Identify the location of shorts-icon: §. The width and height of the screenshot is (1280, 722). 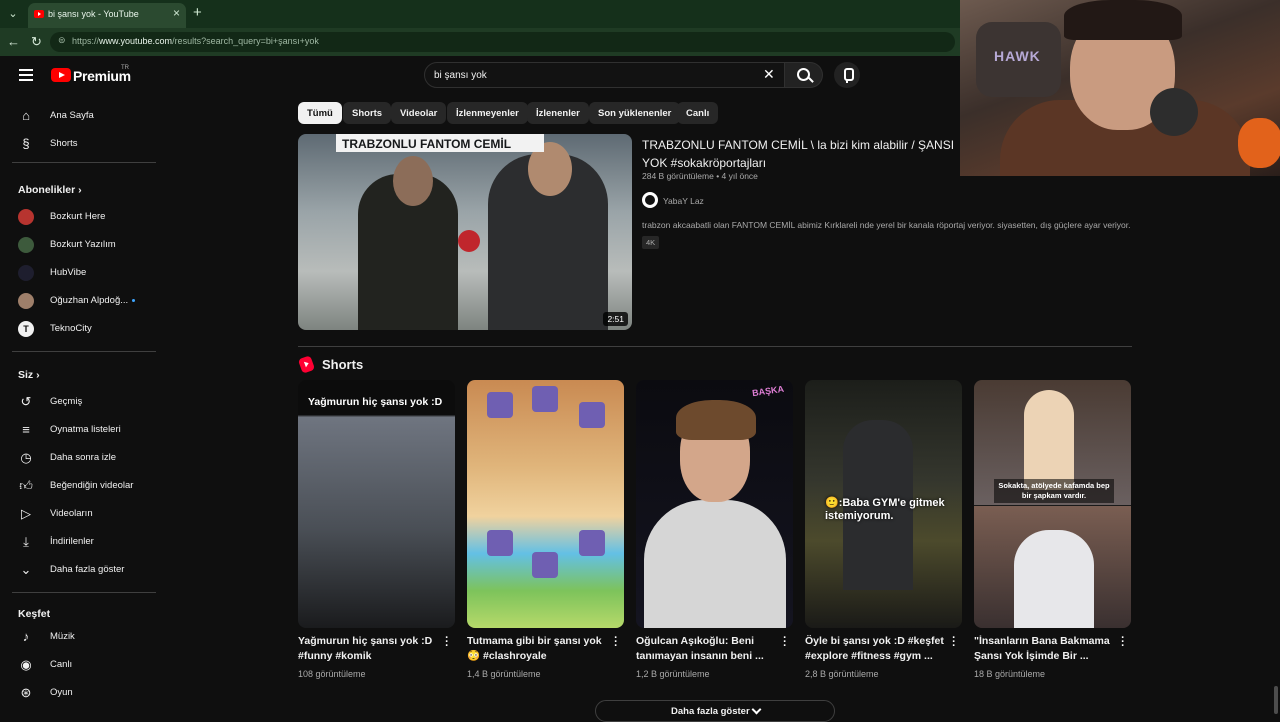
(26, 143).